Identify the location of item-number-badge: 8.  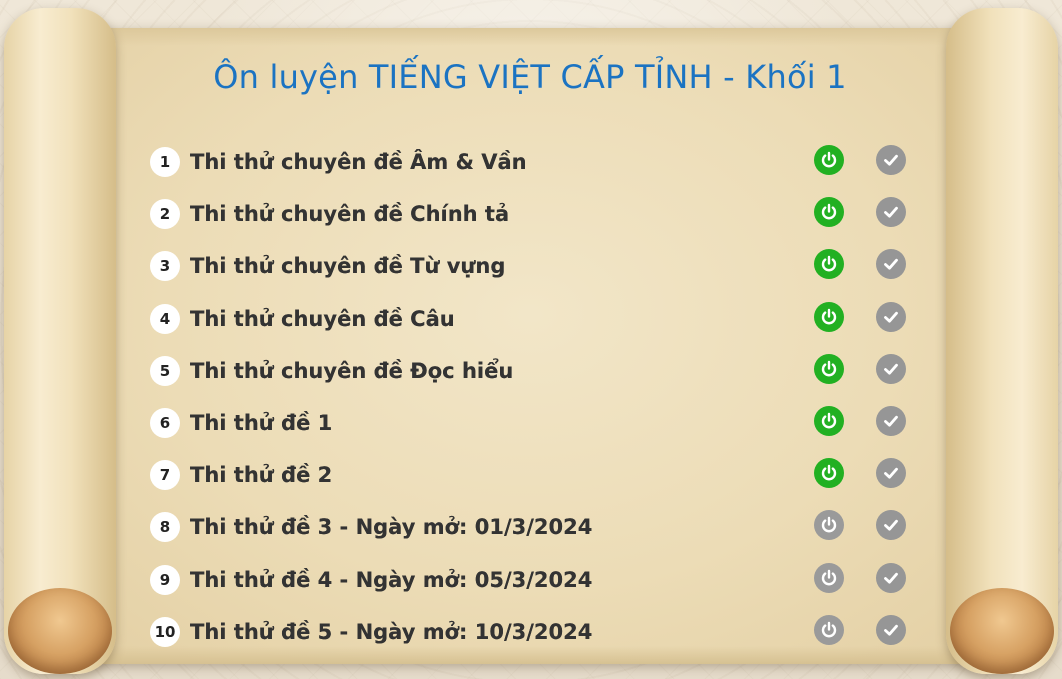
(165, 527).